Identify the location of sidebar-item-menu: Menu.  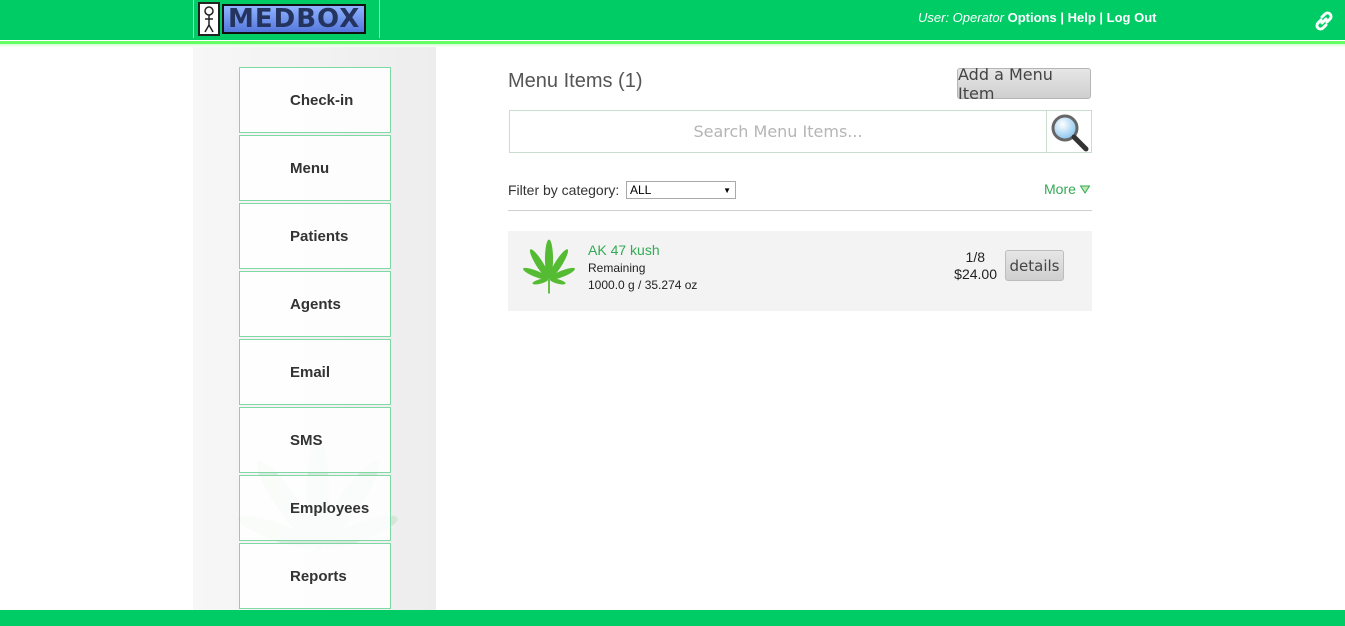
(315, 168).